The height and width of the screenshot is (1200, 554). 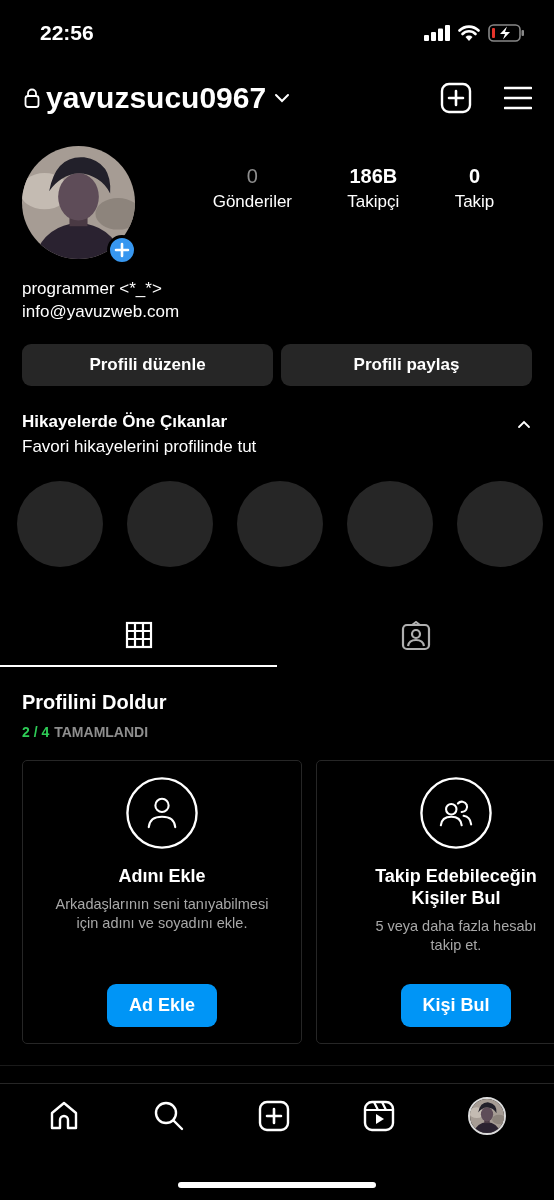 What do you see at coordinates (456, 936) in the screenshot?
I see `card-text: 5 veya daha fazla hesabı takip et.` at bounding box center [456, 936].